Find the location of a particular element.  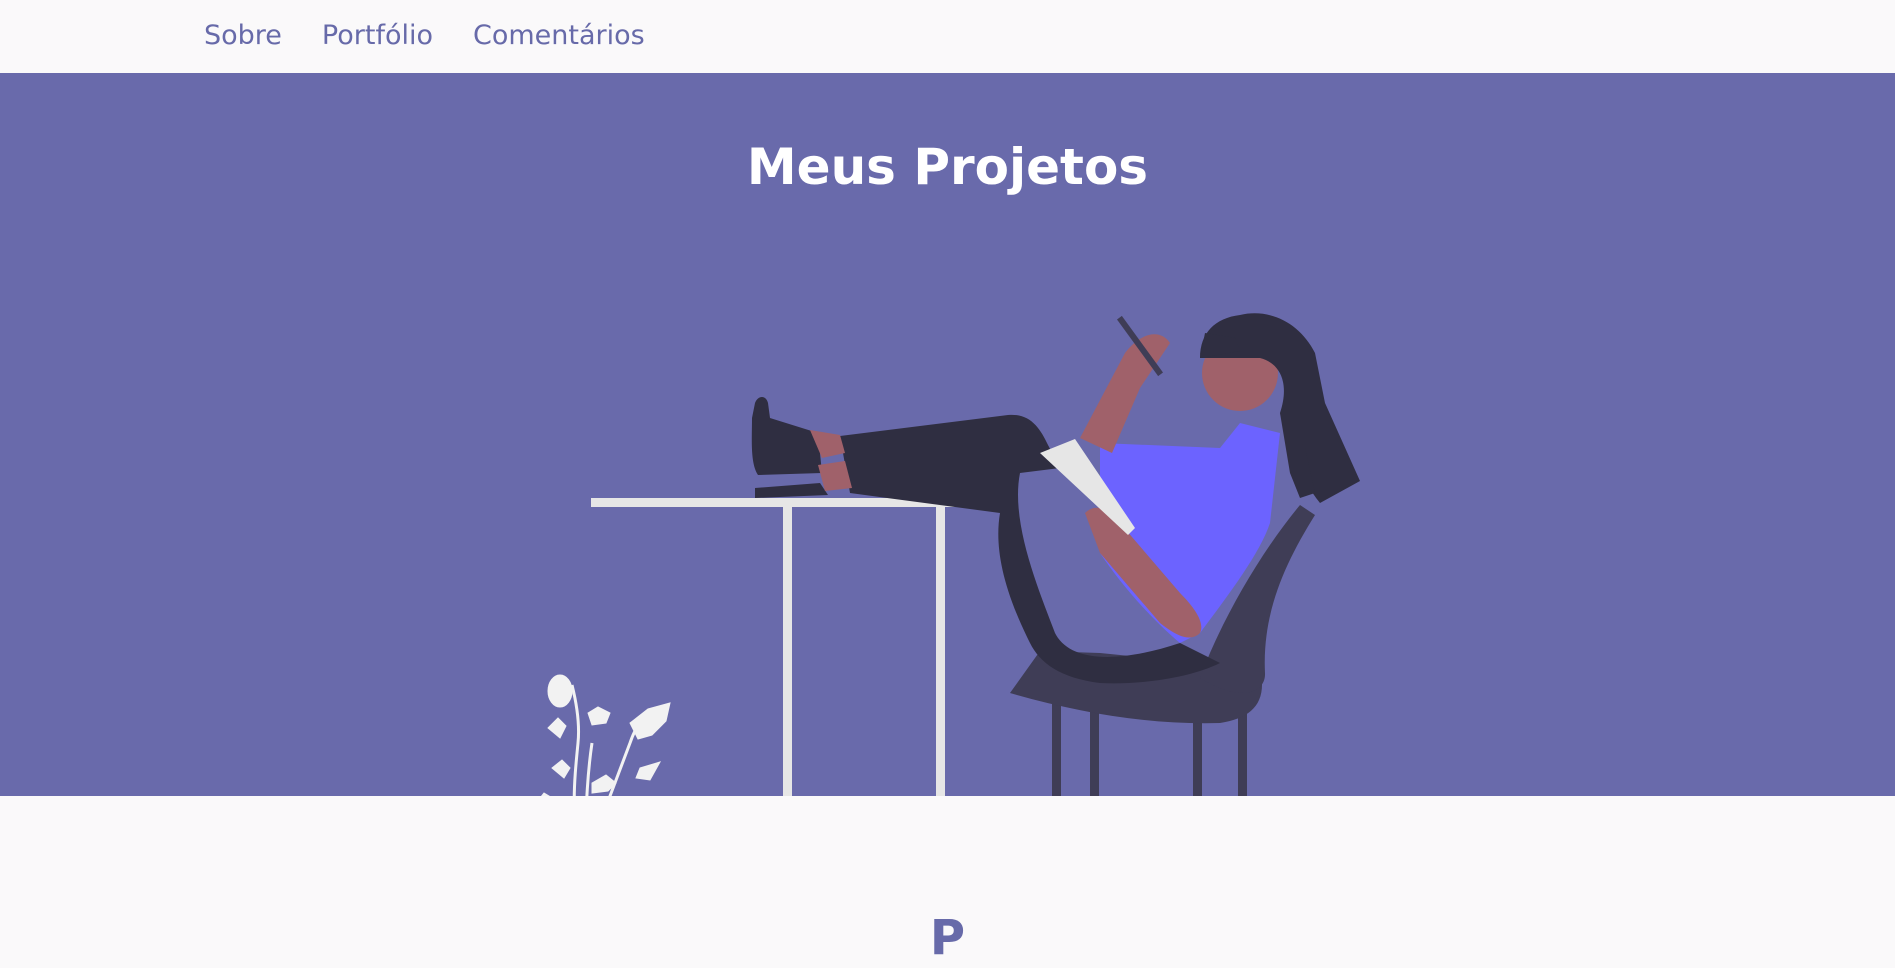

nav-links: Sobre Portfólio Comentários is located at coordinates (424, 36).